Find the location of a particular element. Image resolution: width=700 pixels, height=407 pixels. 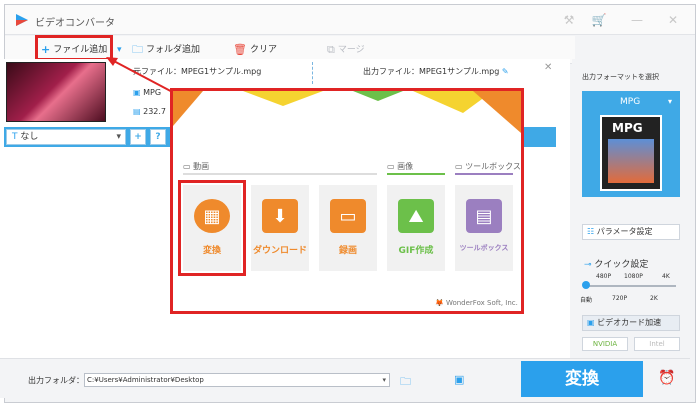

quality-slider is located at coordinates (630, 286).